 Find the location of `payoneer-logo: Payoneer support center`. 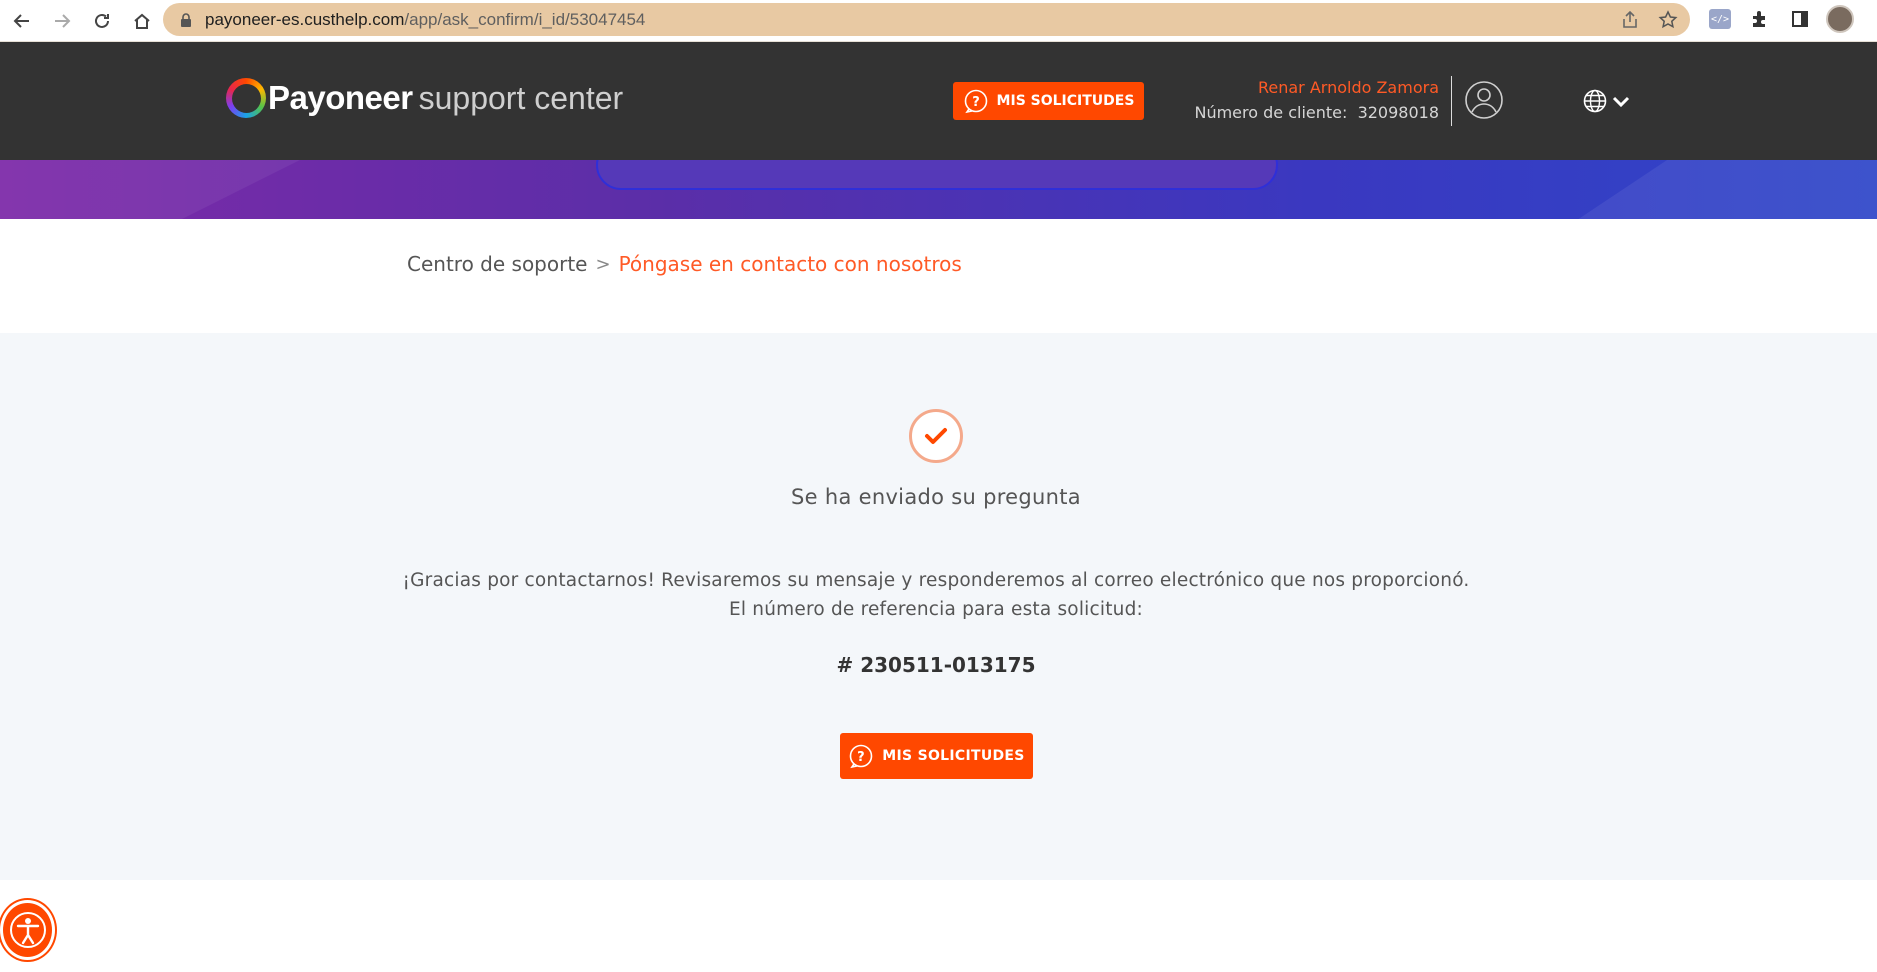

payoneer-logo: Payoneer support center is located at coordinates (424, 98).